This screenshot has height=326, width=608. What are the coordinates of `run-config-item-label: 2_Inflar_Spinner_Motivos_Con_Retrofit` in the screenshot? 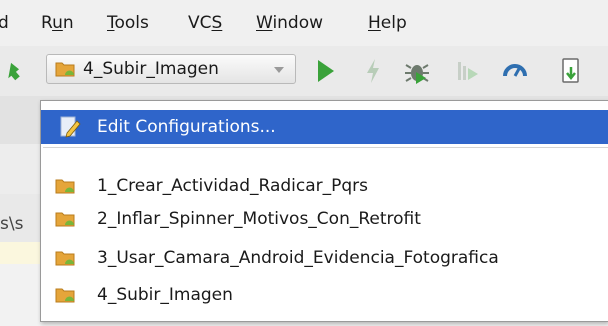 It's located at (259, 219).